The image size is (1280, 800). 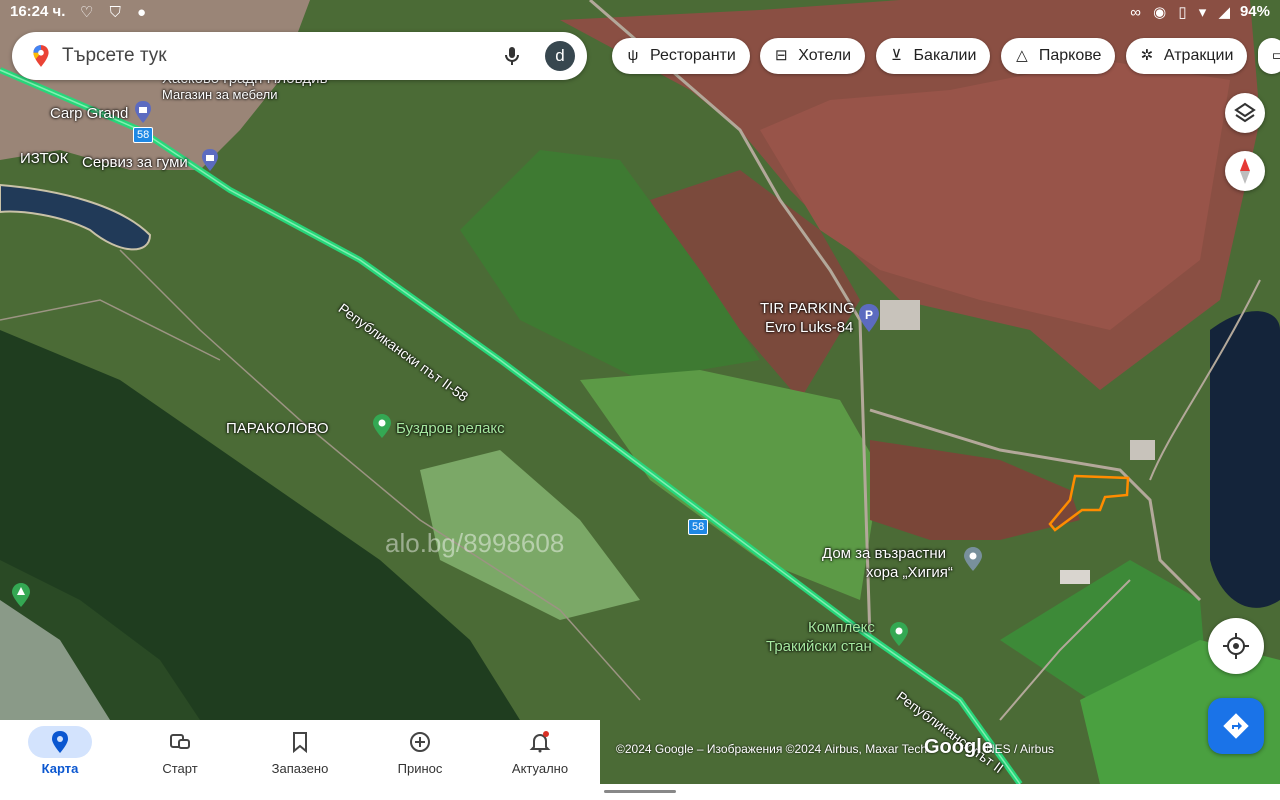 I want to click on nav-go: Старт, so click(x=180, y=752).